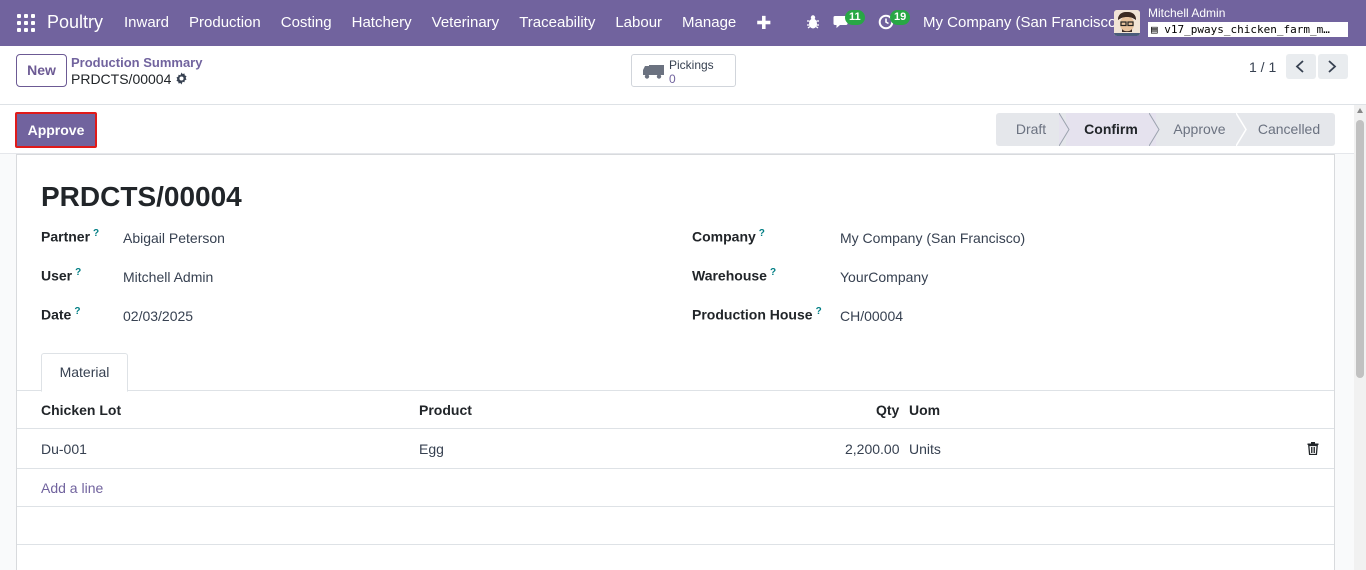  Describe the element at coordinates (431, 449) in the screenshot. I see `cell-product: Egg` at that location.